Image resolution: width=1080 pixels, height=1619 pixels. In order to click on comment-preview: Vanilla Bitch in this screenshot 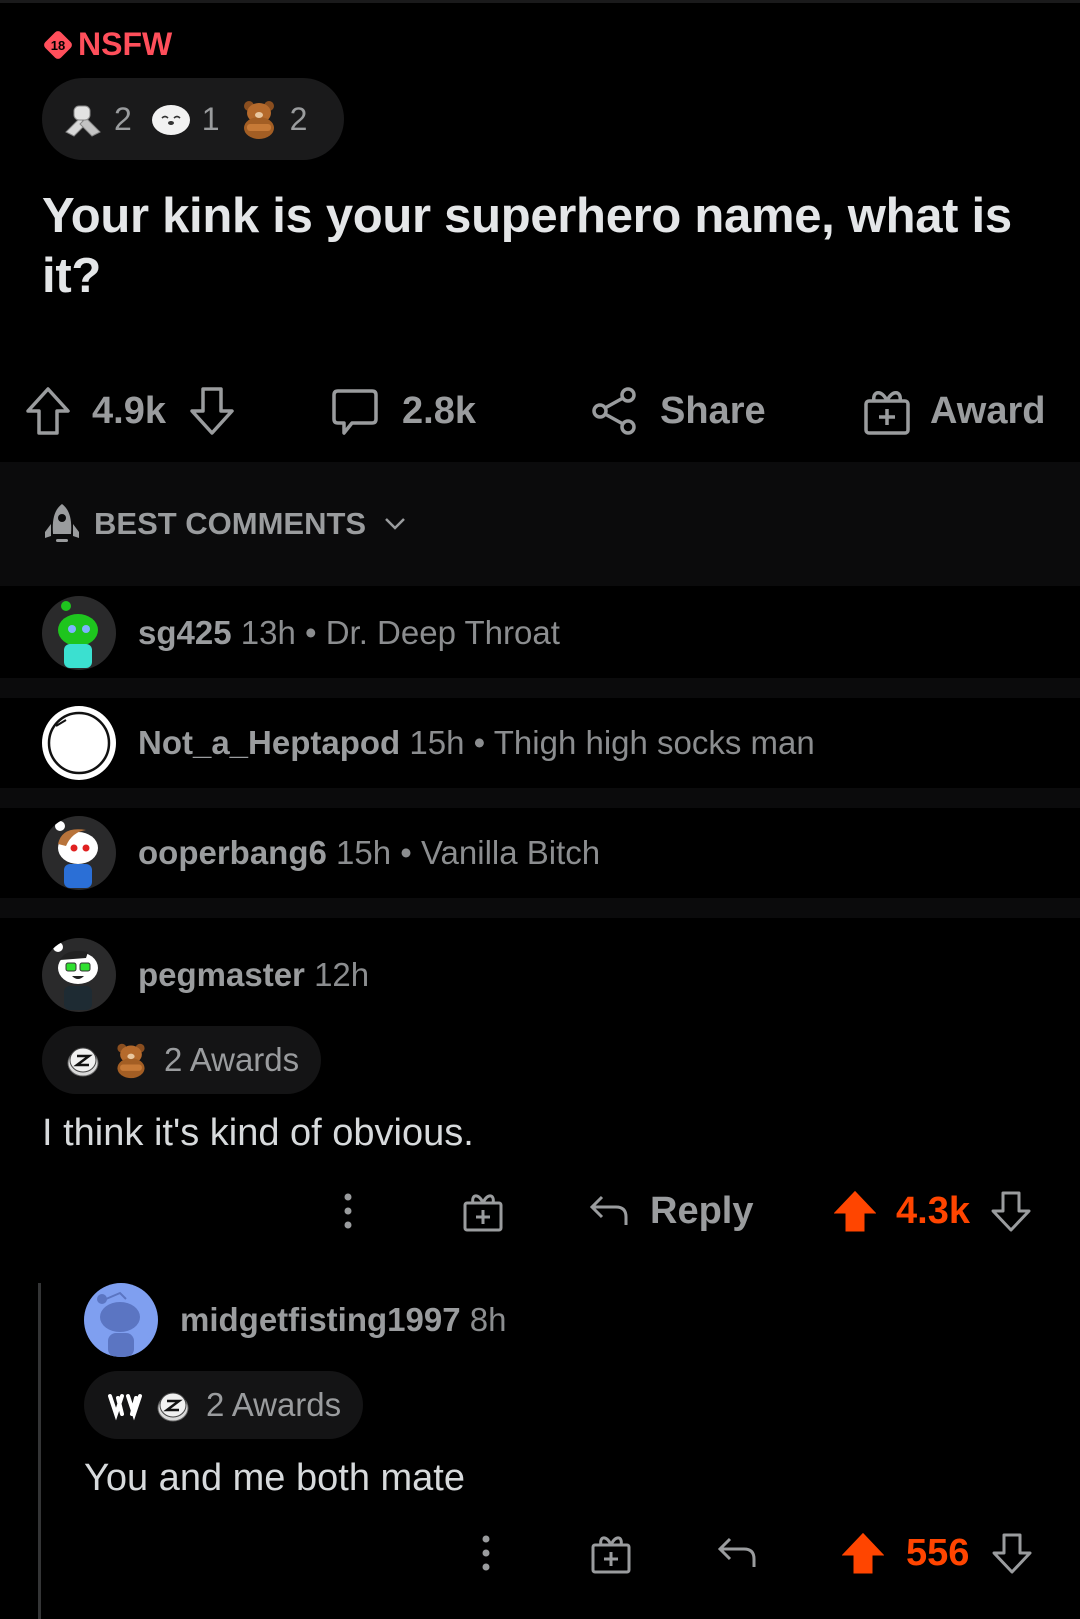, I will do `click(511, 852)`.